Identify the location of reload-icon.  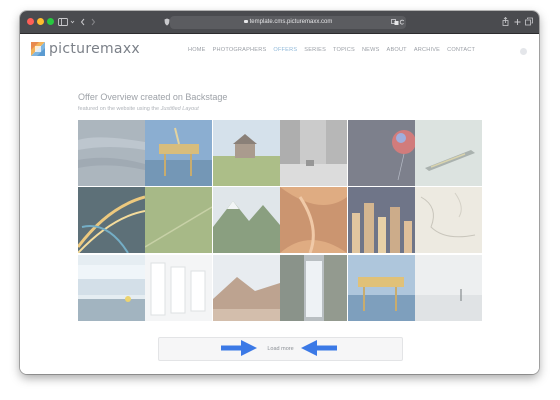
(402, 22).